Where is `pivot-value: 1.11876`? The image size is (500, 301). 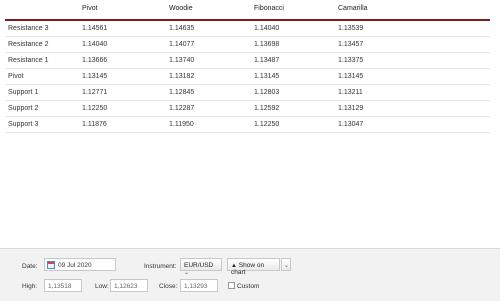 pivot-value: 1.11876 is located at coordinates (94, 124).